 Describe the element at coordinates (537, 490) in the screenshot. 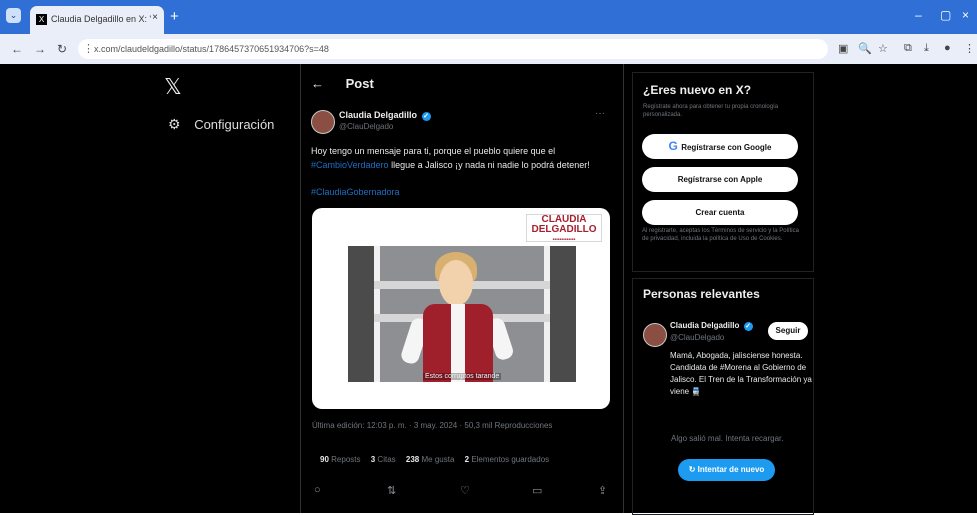

I see `bookmark-icon: ▭` at that location.